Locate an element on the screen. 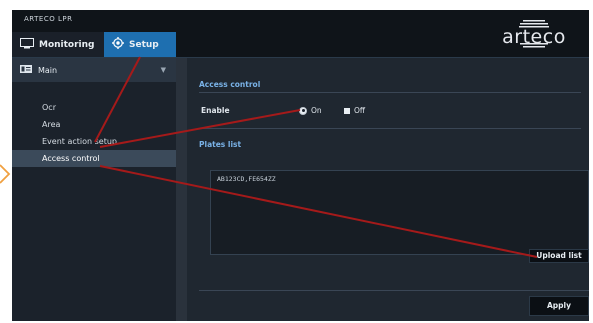 This screenshot has width=593, height=323. logo-text: arteco is located at coordinates (534, 37).